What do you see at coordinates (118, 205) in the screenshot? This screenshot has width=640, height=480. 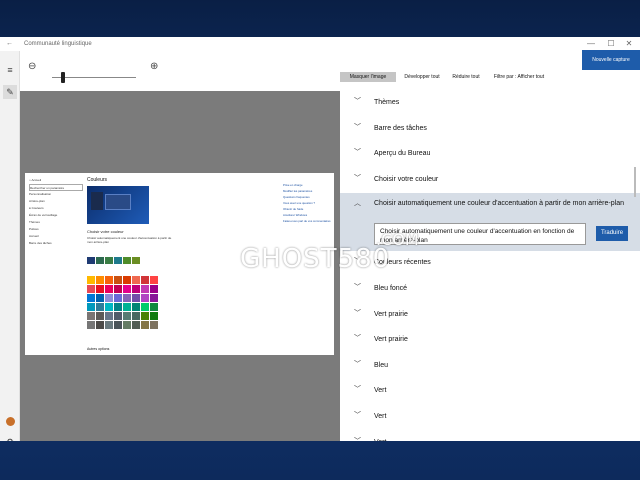 I see `desktop-preview-image` at bounding box center [118, 205].